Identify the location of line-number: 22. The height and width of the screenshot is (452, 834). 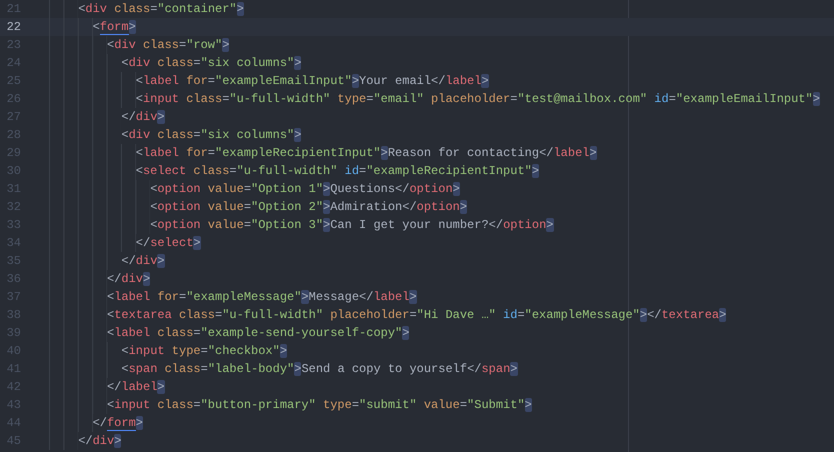
(14, 27).